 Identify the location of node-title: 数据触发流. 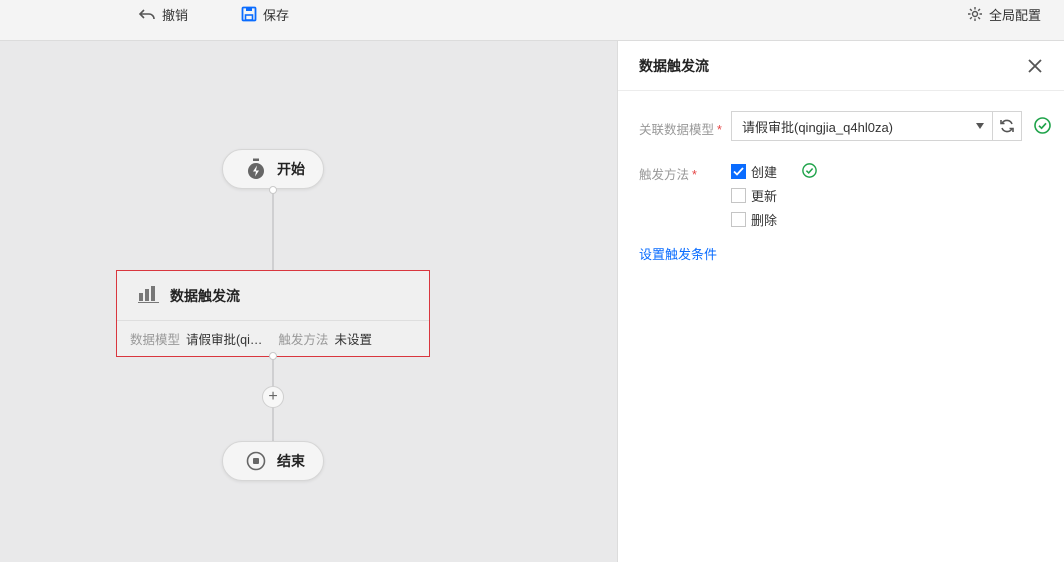
(205, 295).